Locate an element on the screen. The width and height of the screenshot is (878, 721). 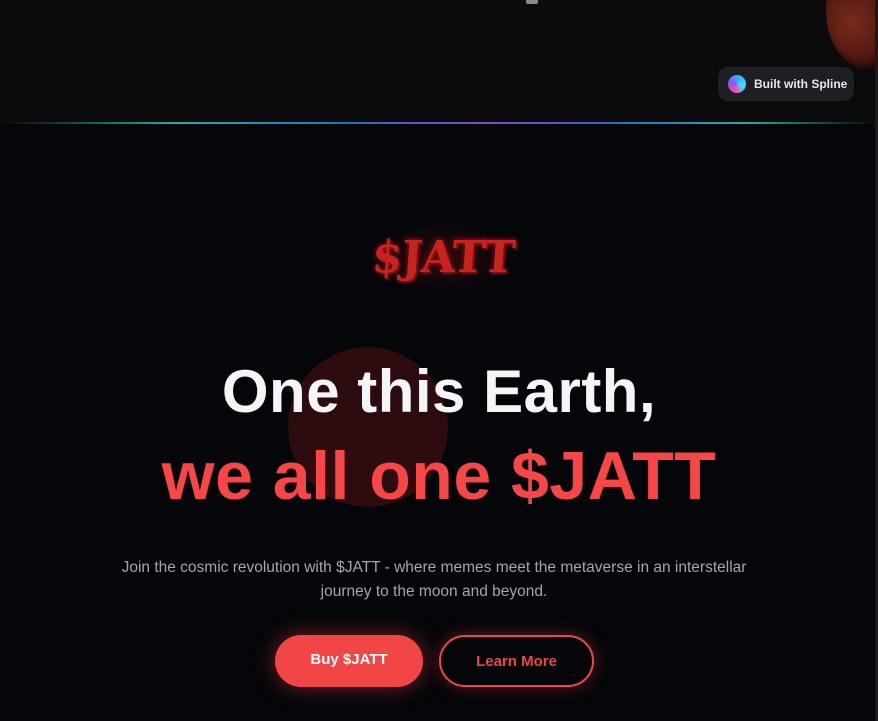
jatt-logo: $JATT is located at coordinates (443, 257).